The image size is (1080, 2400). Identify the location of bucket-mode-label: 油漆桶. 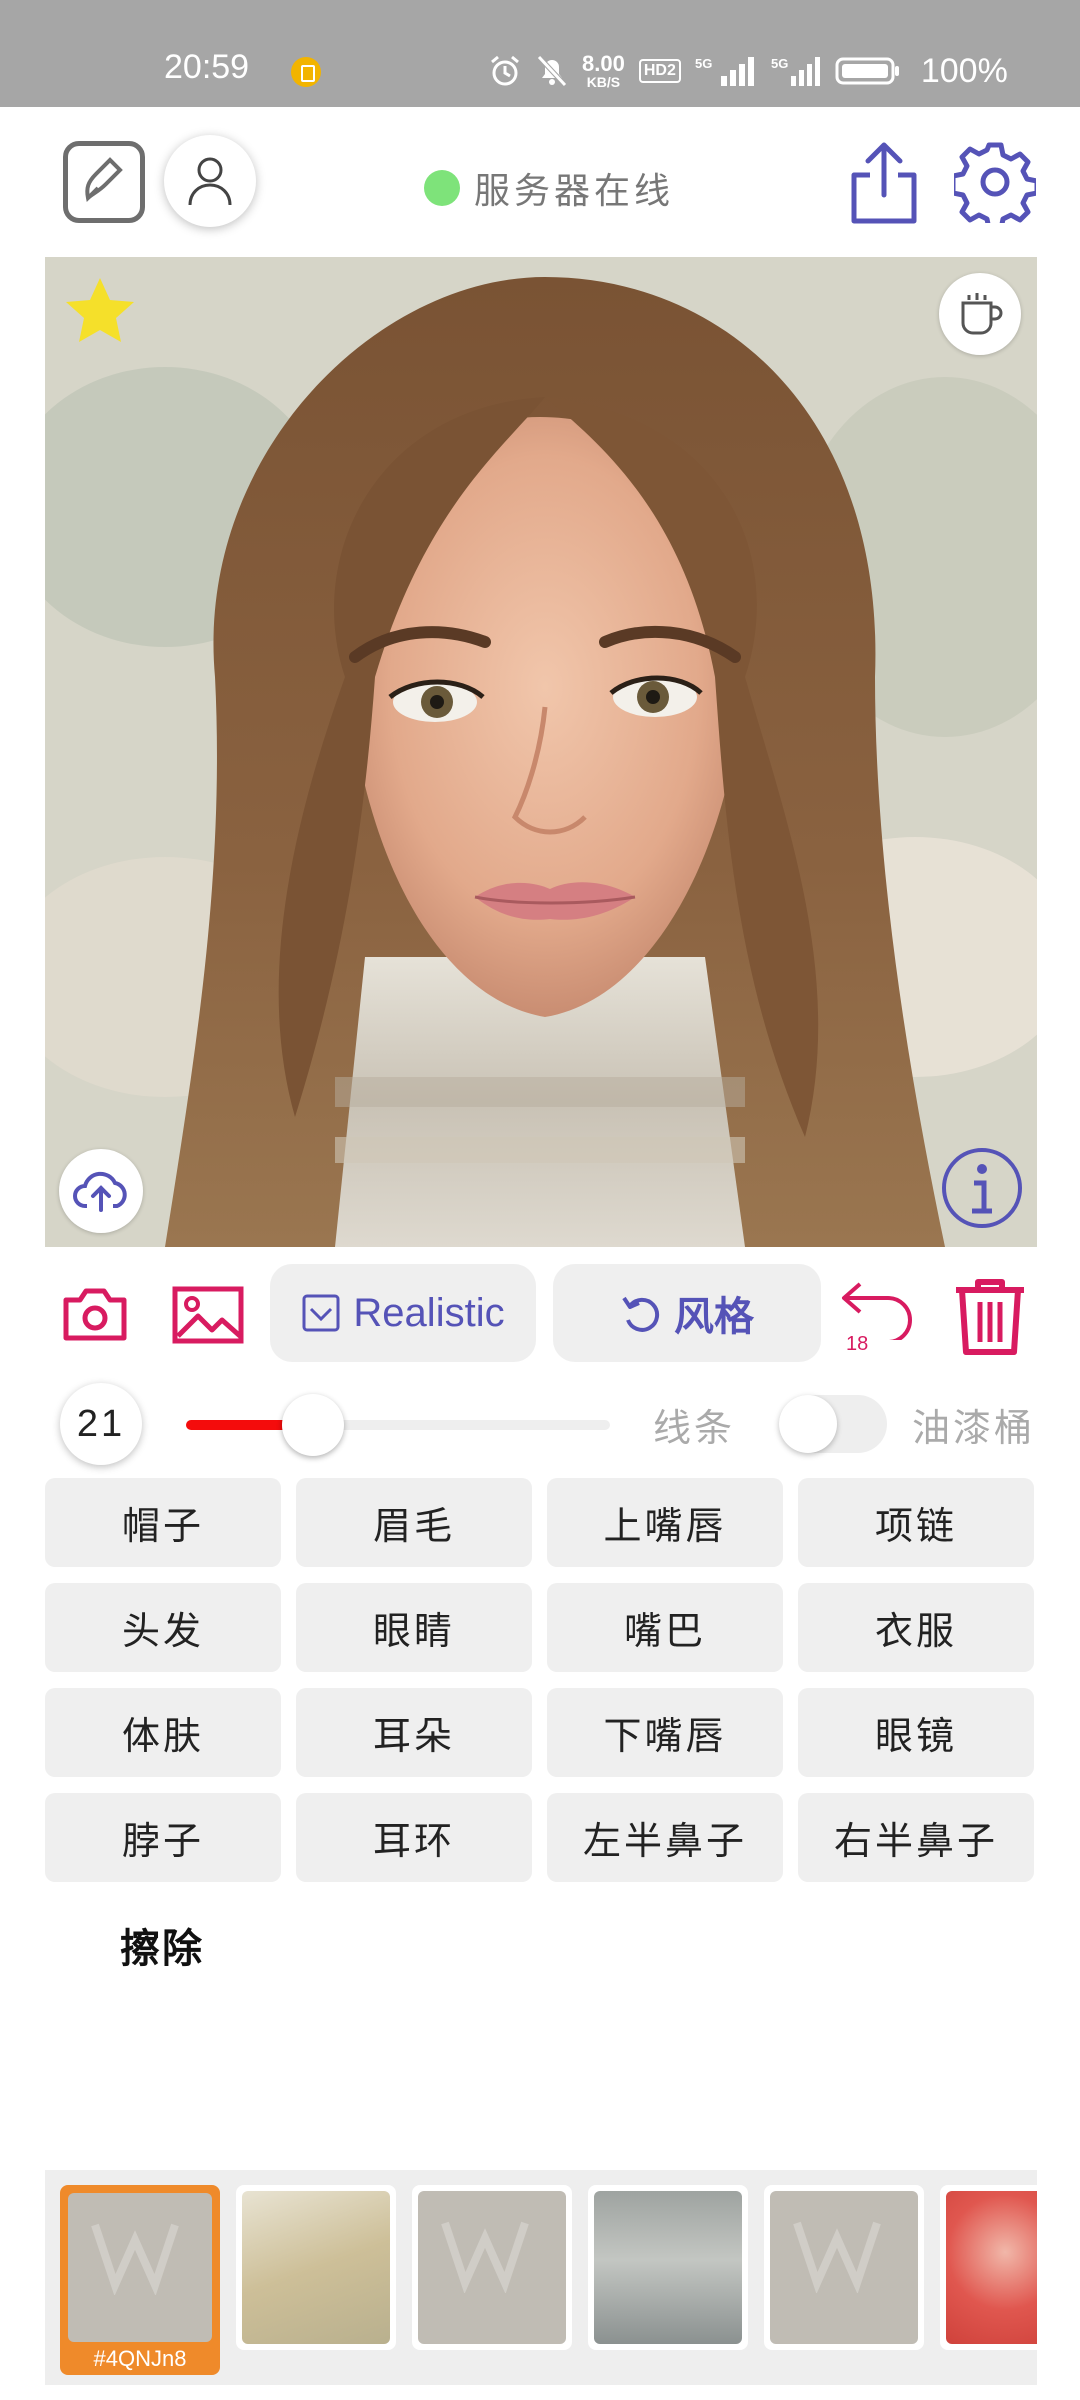
(973, 1424).